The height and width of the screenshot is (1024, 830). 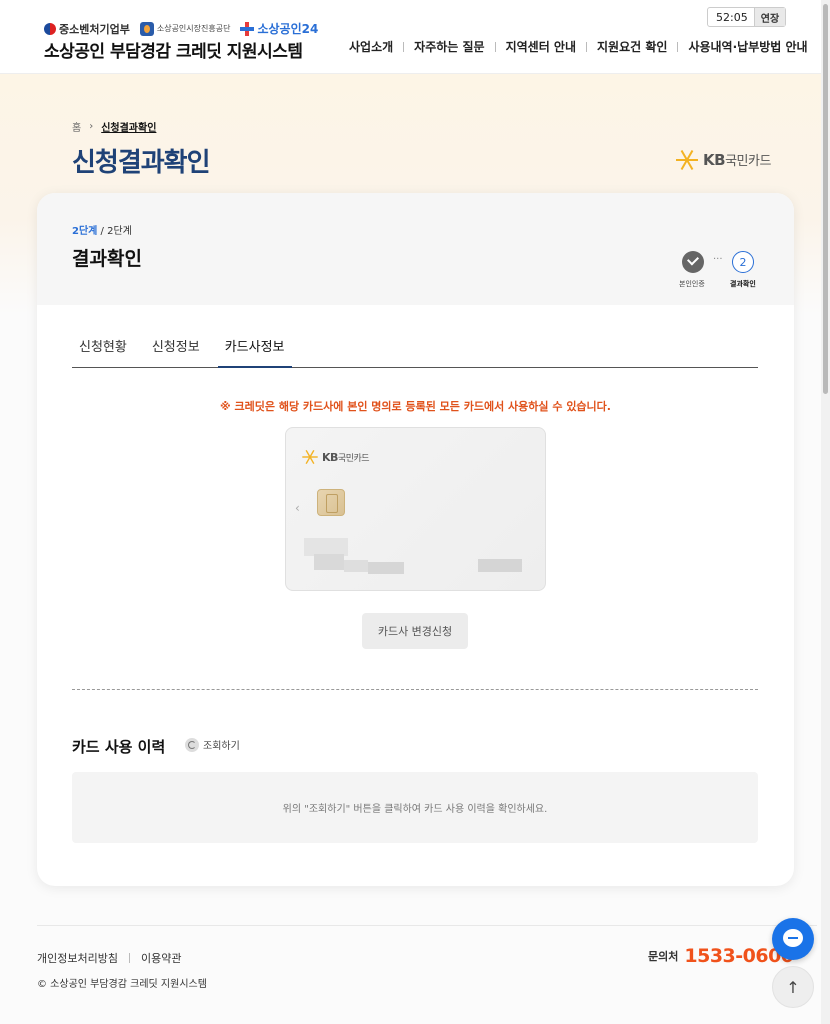 I want to click on masked-cardholder-name, so click(x=354, y=558).